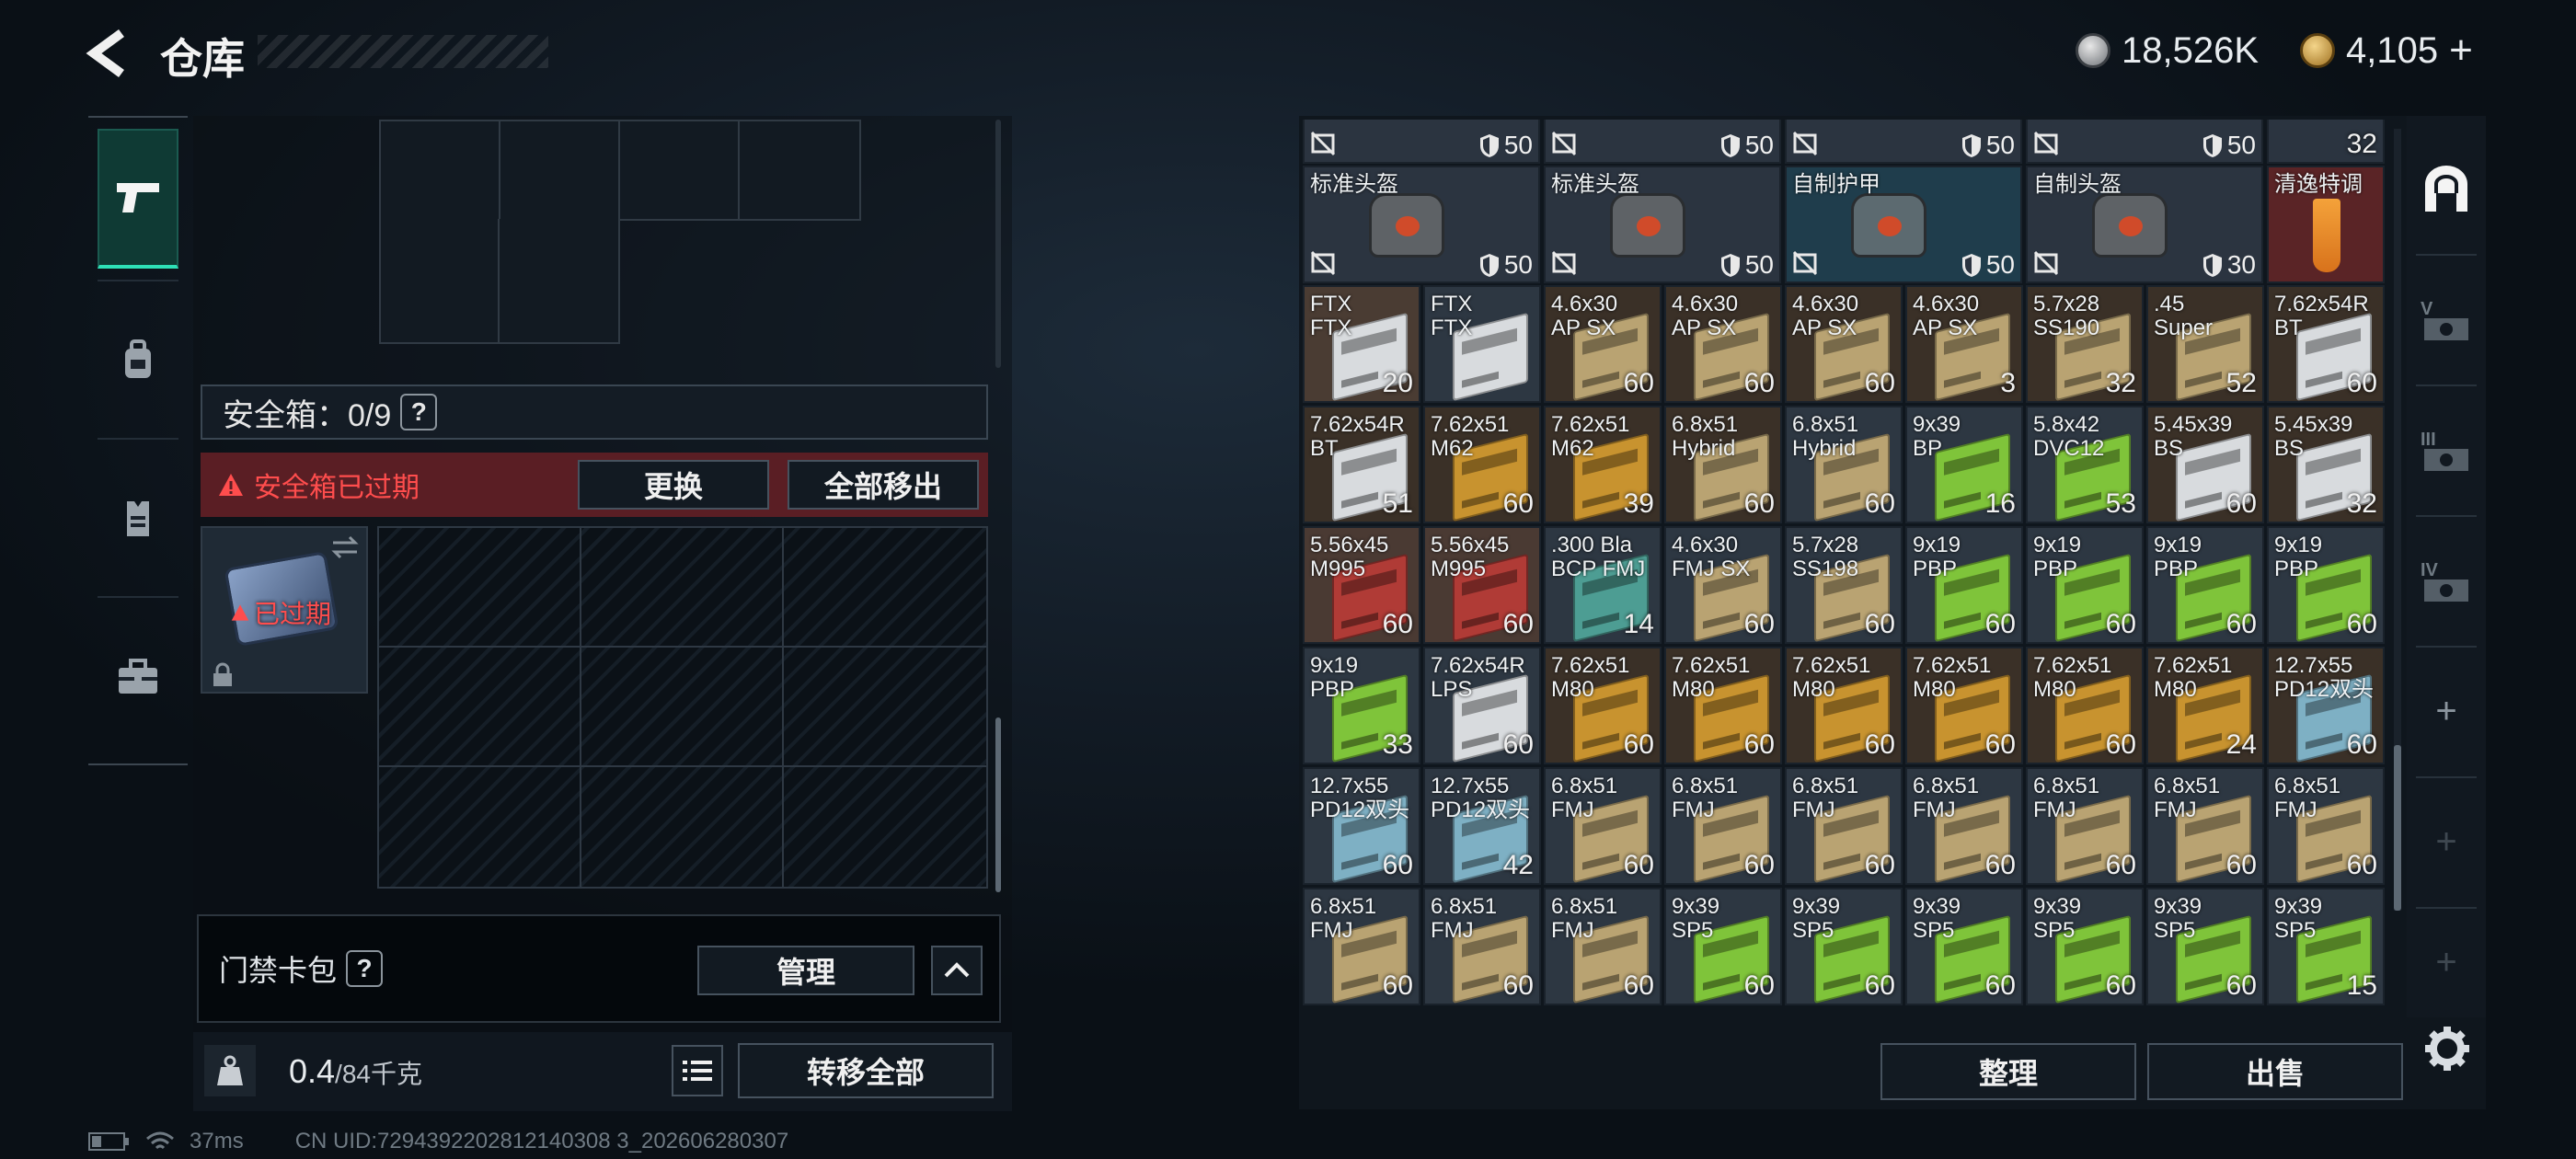  Describe the element at coordinates (1361, 464) in the screenshot. I see `inventory-item: 7.62x54R BT 51` at that location.